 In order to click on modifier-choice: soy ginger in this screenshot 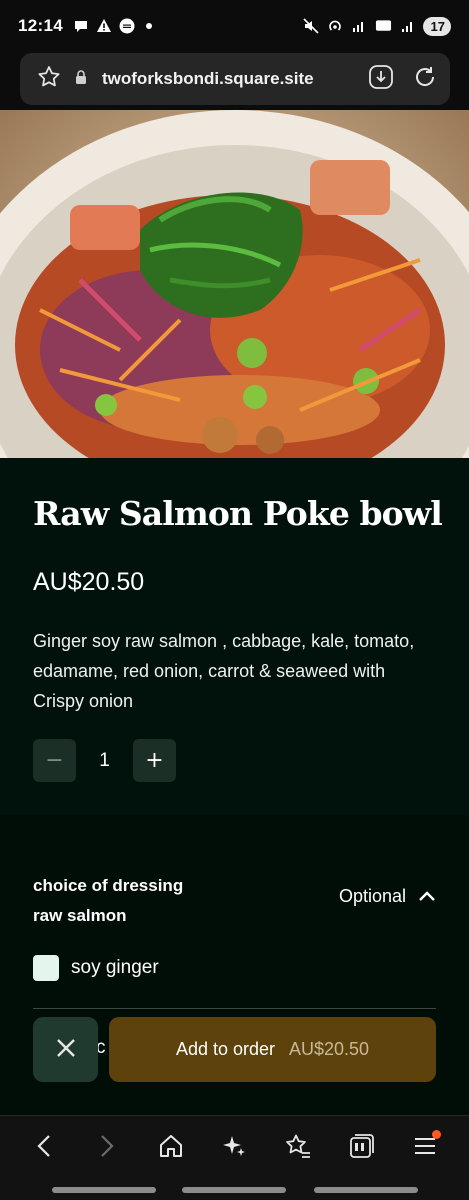, I will do `click(96, 968)`.